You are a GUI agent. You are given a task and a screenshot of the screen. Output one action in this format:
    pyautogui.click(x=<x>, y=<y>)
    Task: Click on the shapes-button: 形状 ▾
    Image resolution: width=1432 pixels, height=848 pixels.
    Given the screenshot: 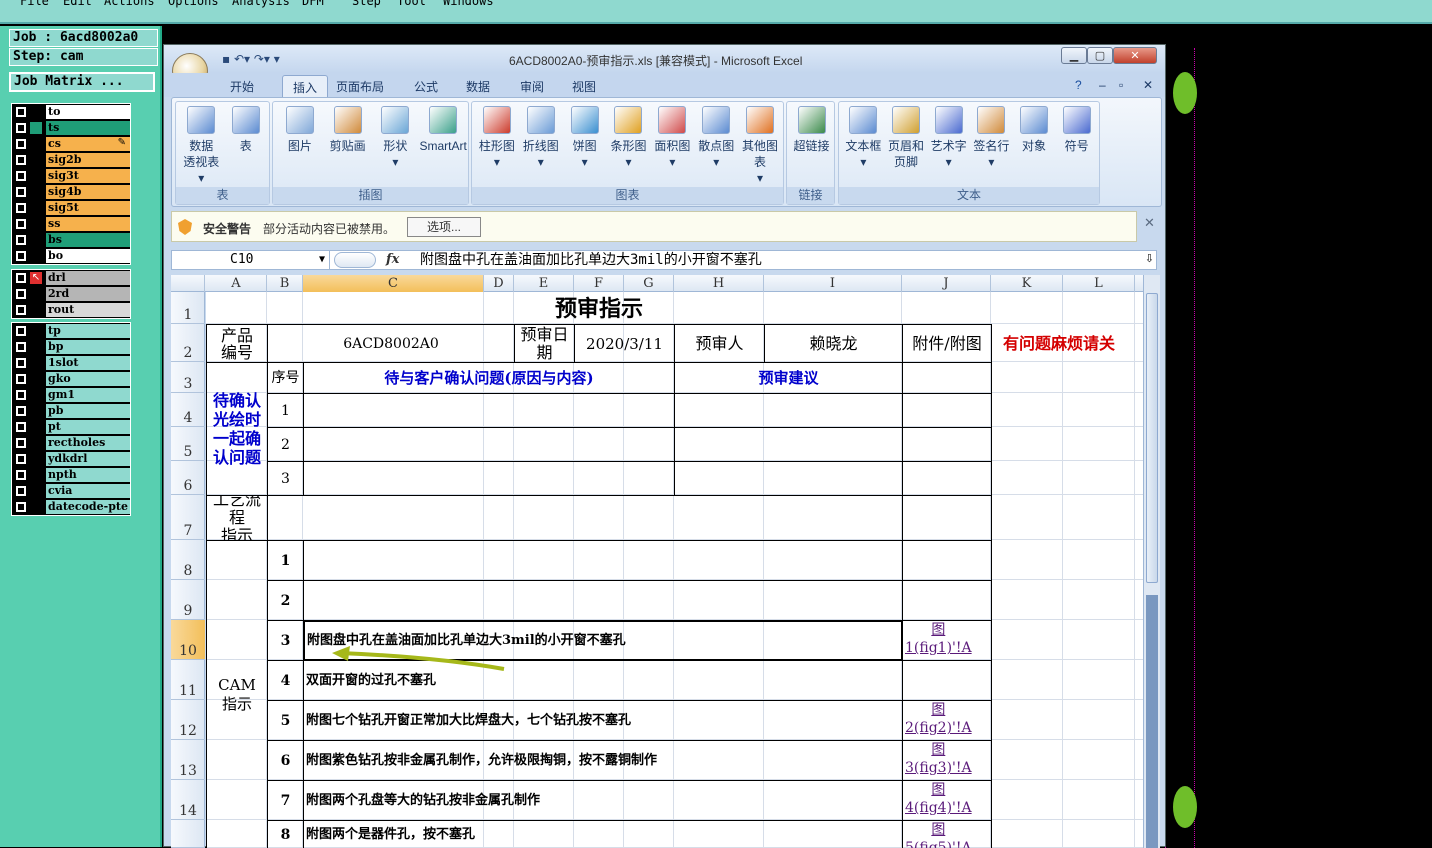 What is the action you would take?
    pyautogui.click(x=396, y=138)
    